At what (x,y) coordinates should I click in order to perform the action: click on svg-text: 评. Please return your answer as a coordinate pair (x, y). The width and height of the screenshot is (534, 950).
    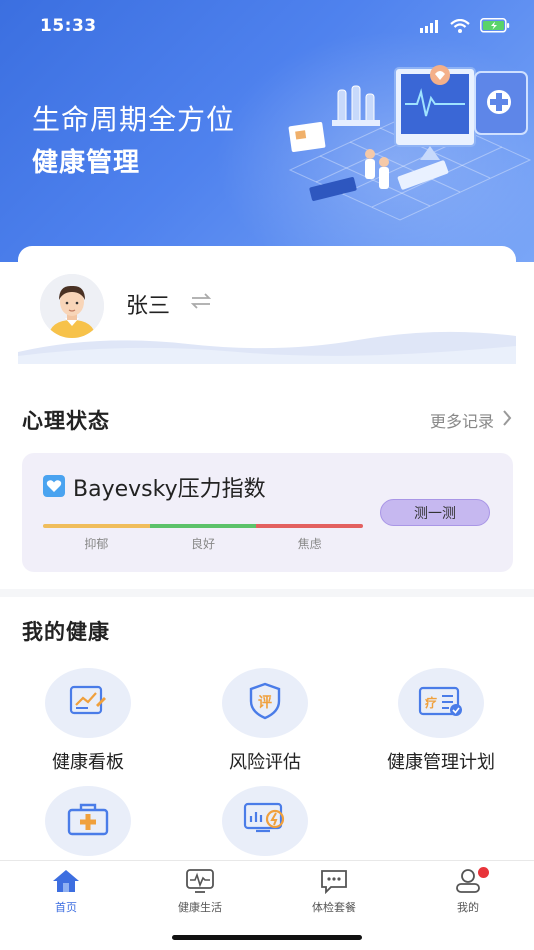
    Looking at the image, I should click on (265, 703).